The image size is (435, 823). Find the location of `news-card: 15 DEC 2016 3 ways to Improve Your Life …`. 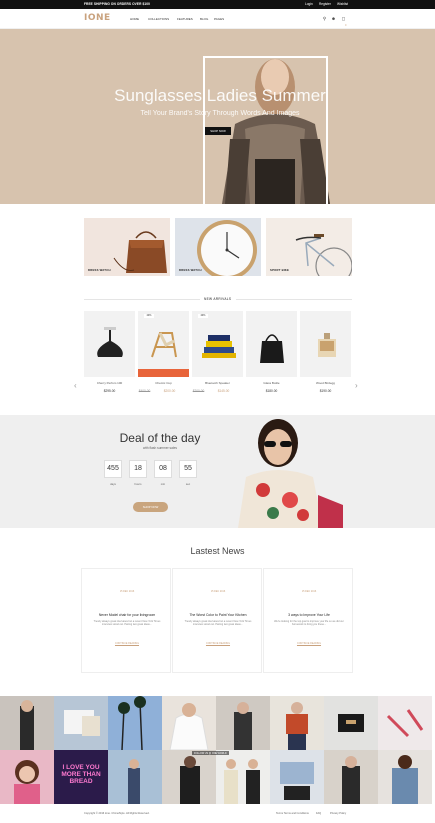

news-card: 15 DEC 2016 3 ways to Improve Your Life … is located at coordinates (308, 620).